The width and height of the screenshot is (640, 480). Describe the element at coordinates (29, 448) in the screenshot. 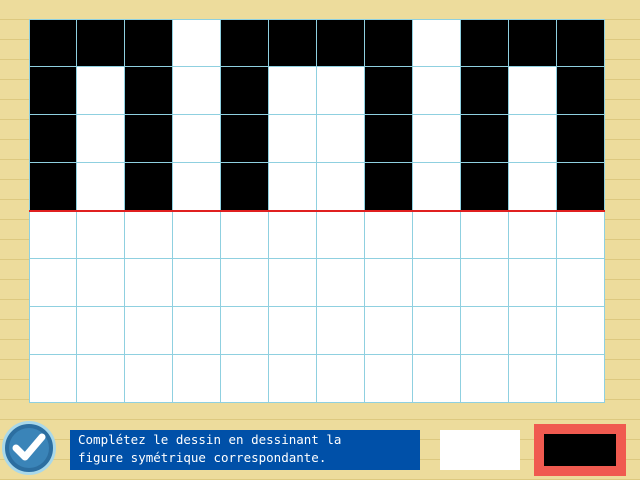

I see `validate-button` at that location.